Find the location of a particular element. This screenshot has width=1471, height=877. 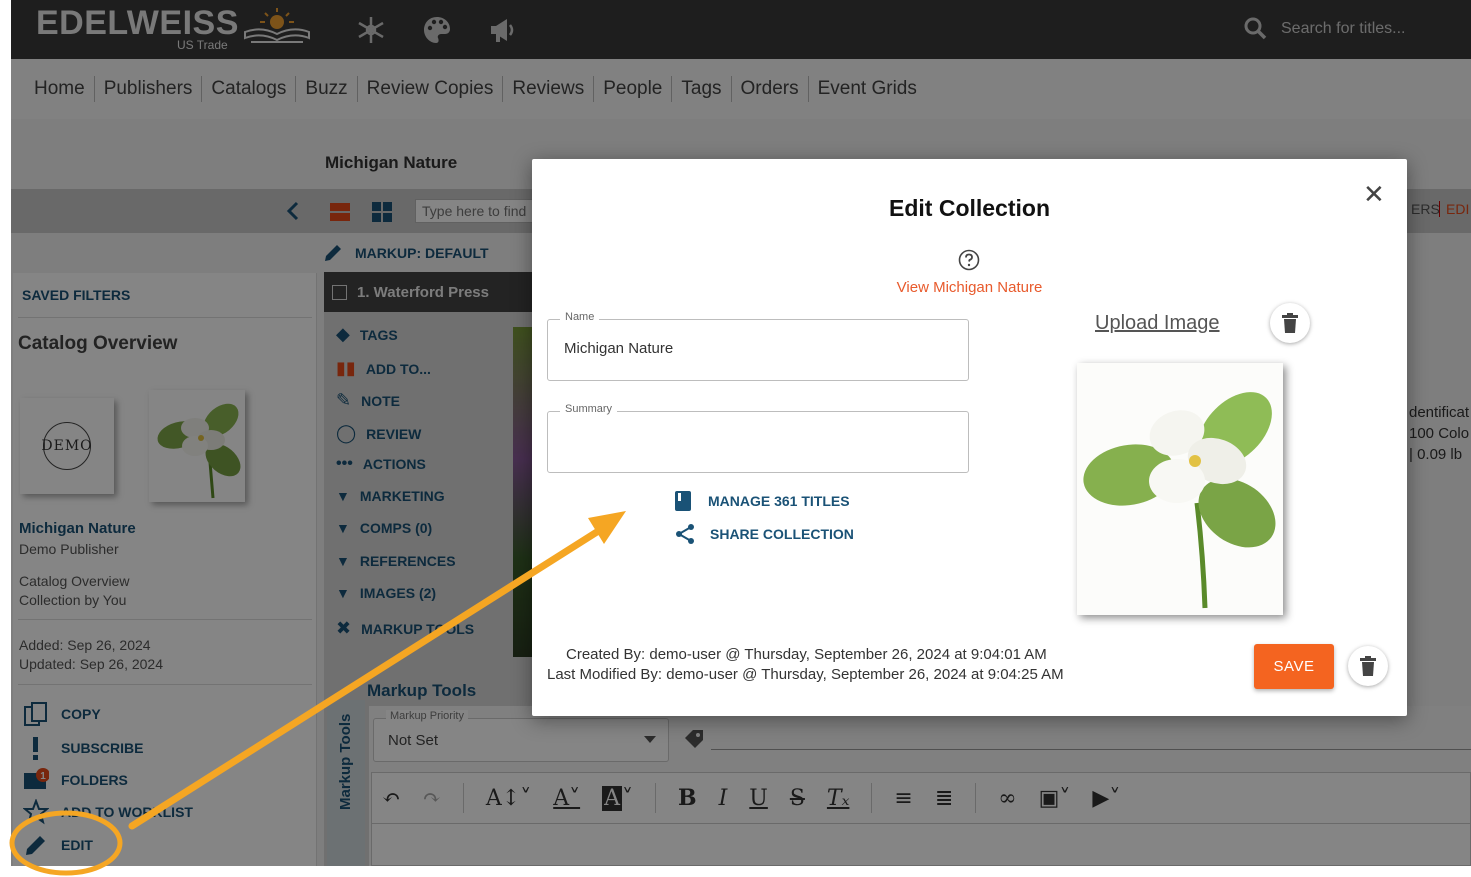

upload-image-link: Upload Image is located at coordinates (1157, 323).